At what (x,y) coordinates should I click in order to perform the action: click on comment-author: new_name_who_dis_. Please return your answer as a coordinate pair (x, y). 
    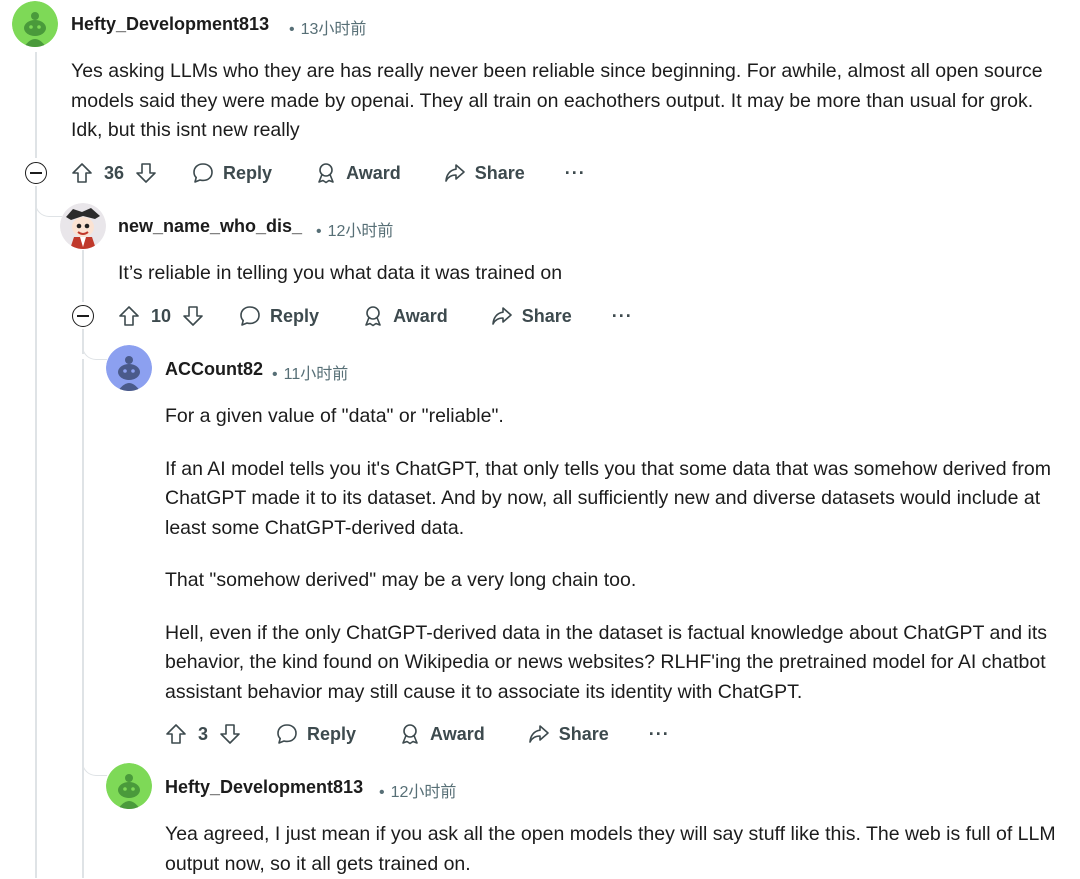
    Looking at the image, I should click on (210, 226).